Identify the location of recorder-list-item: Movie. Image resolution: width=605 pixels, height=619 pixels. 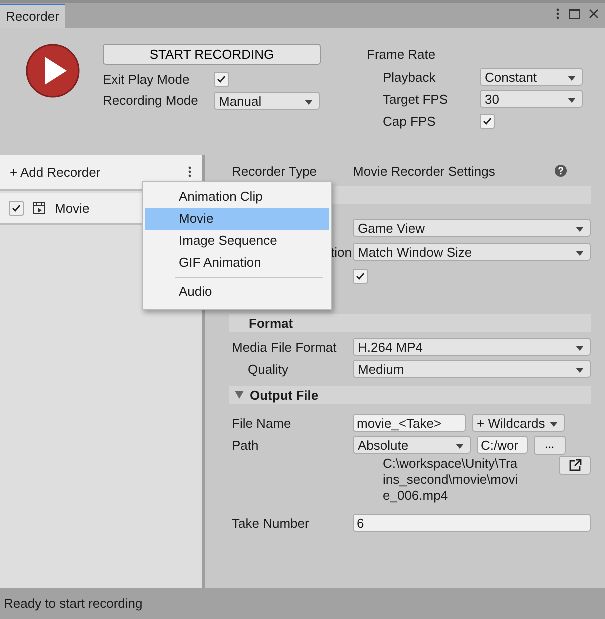
(72, 208).